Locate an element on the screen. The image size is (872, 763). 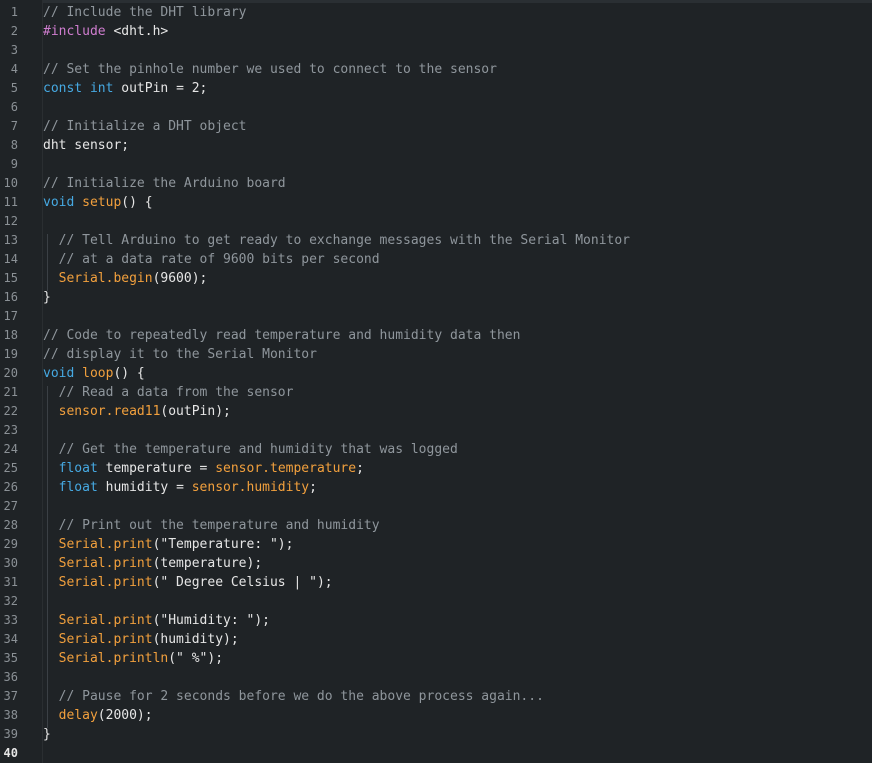
code-token-comment: // display it to the Serial Monitor is located at coordinates (180, 354).